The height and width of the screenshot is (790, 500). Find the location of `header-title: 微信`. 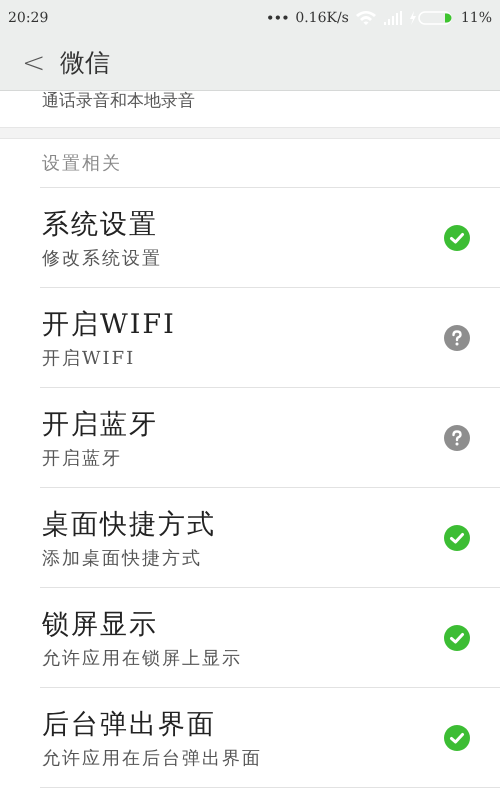

header-title: 微信 is located at coordinates (85, 63).